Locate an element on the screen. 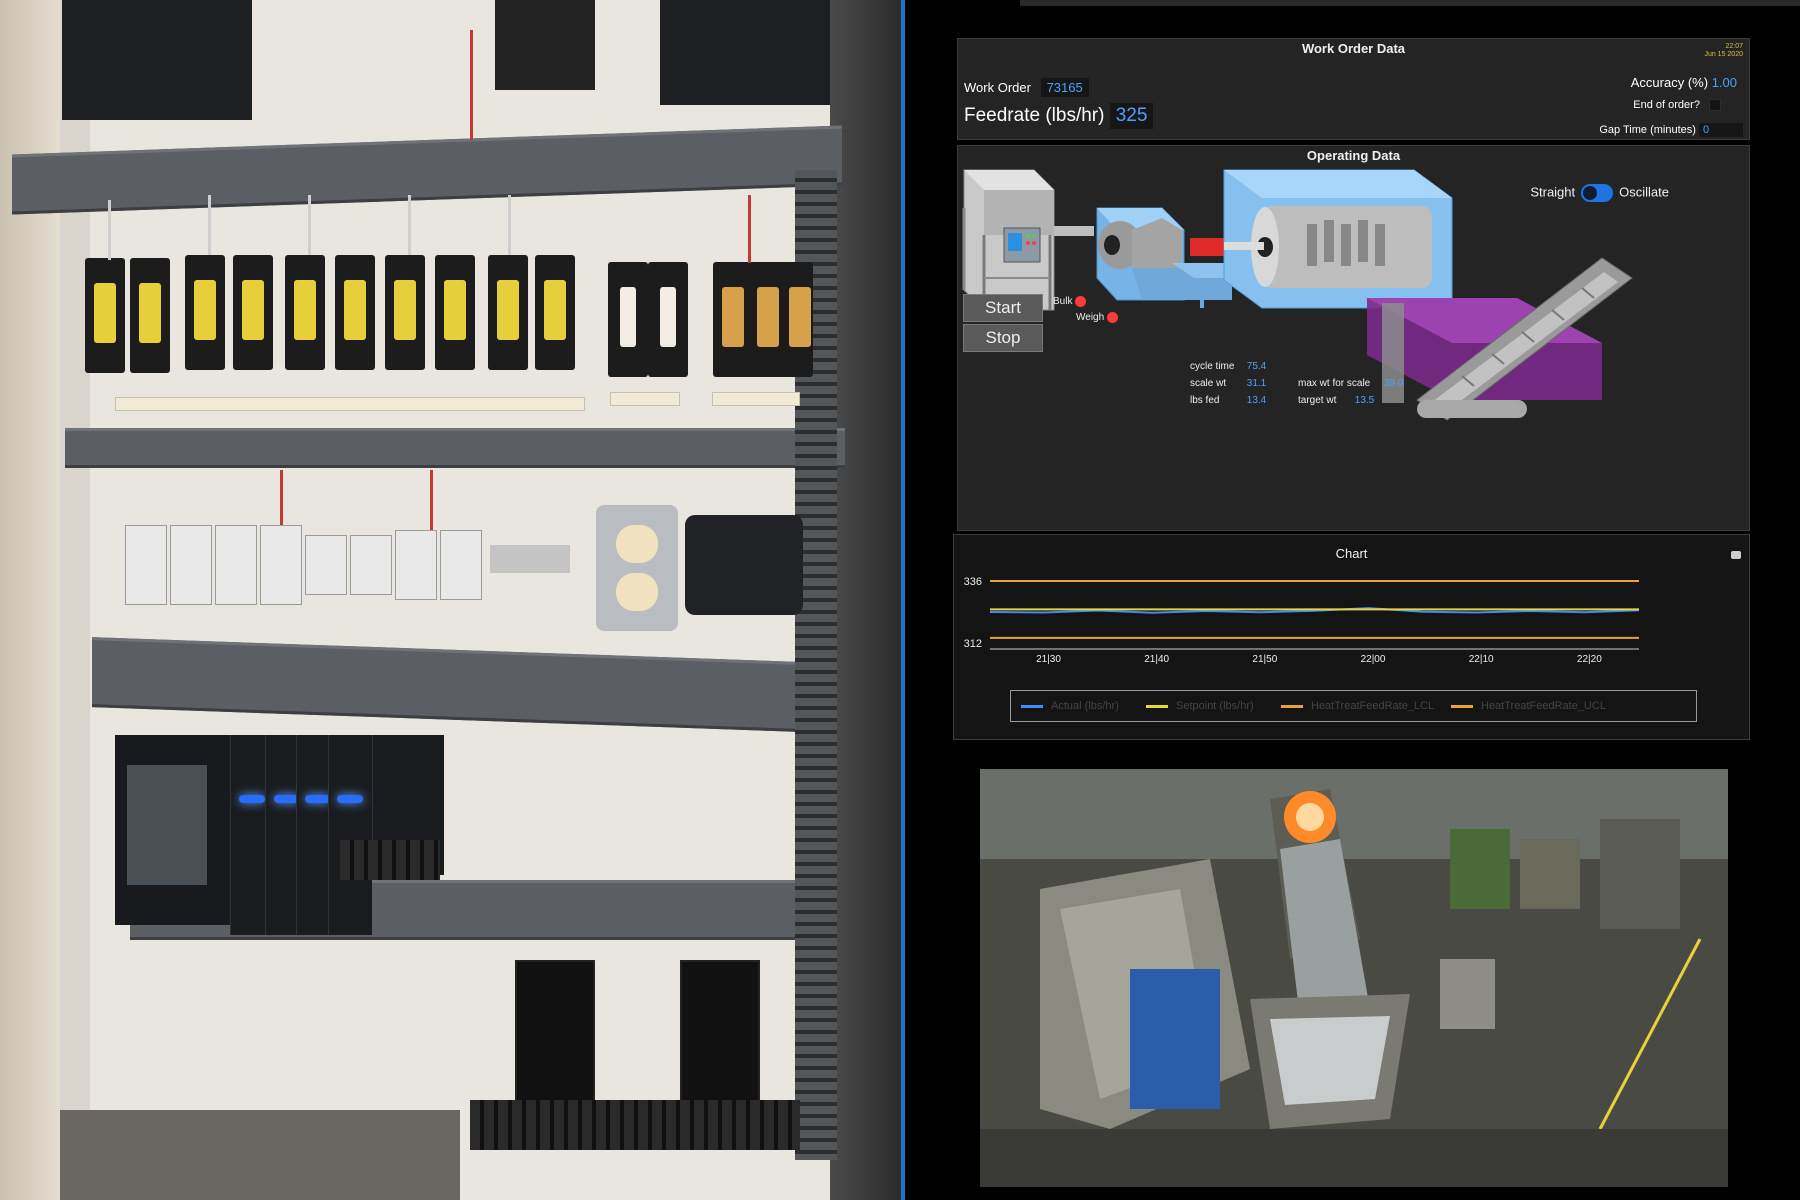 This screenshot has width=1800, height=1200. gap-time-value: 0 is located at coordinates (1721, 130).